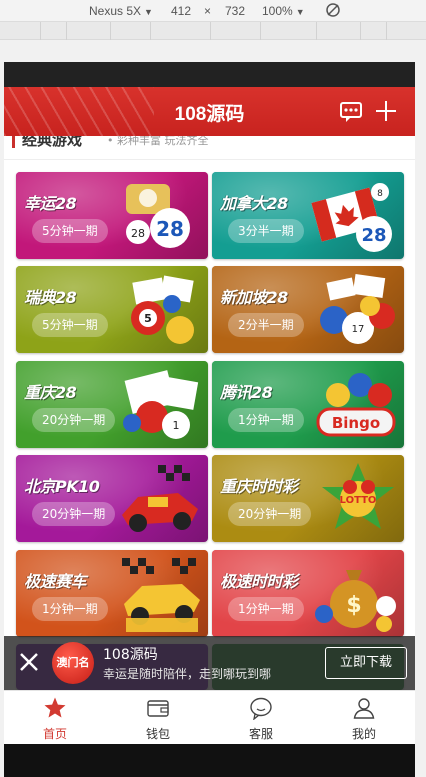 This screenshot has width=426, height=777. I want to click on tab-home: 首页, so click(55, 718).